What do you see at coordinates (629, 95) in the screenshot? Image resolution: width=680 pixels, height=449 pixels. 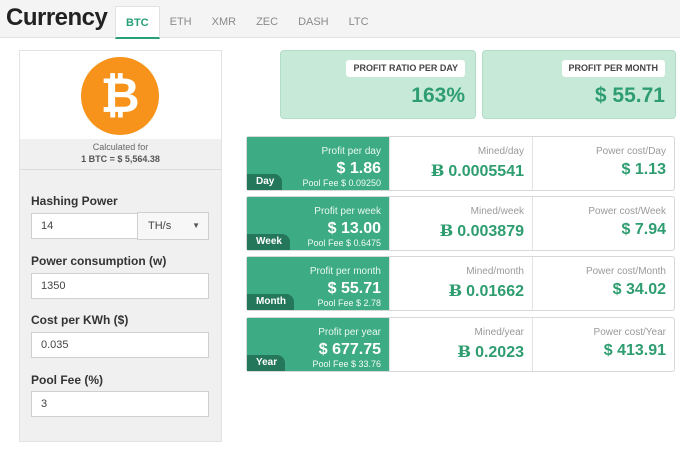 I see `profit-per-month-value: $ 55.71` at bounding box center [629, 95].